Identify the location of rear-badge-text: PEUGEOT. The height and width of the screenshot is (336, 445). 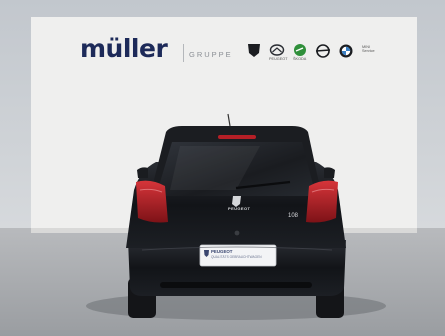
(239, 208).